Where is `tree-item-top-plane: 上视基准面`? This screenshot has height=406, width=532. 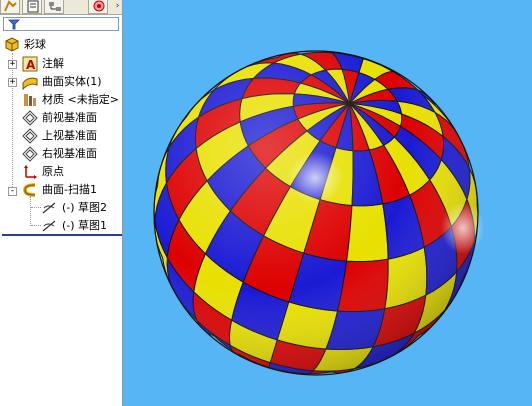
tree-item-top-plane: 上视基准面 is located at coordinates (71, 136).